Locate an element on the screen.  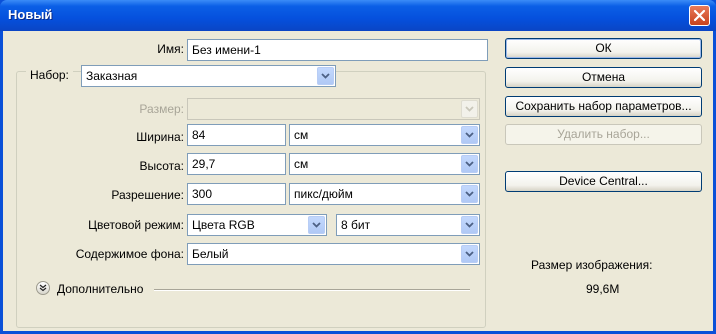
resolution-label: Разрешение: is located at coordinates (147, 195).